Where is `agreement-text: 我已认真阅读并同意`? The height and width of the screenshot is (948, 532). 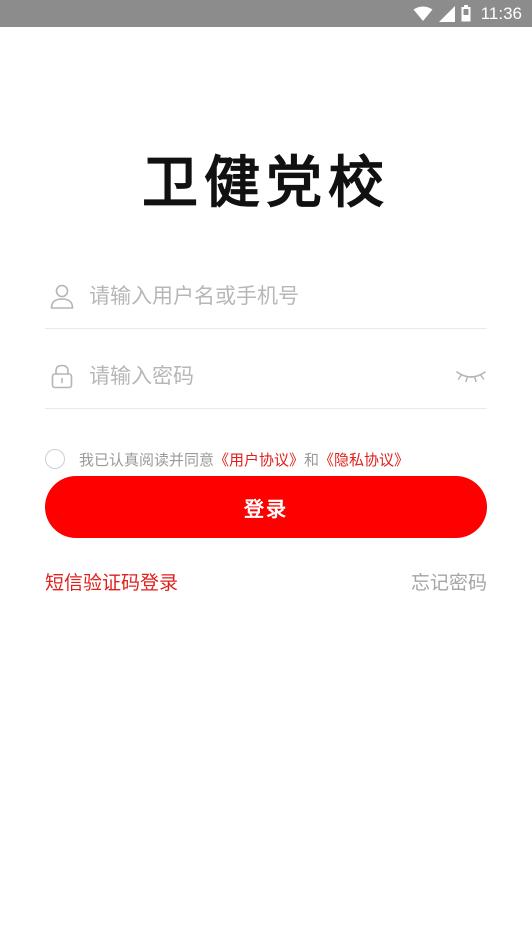 agreement-text: 我已认真阅读并同意 is located at coordinates (147, 459).